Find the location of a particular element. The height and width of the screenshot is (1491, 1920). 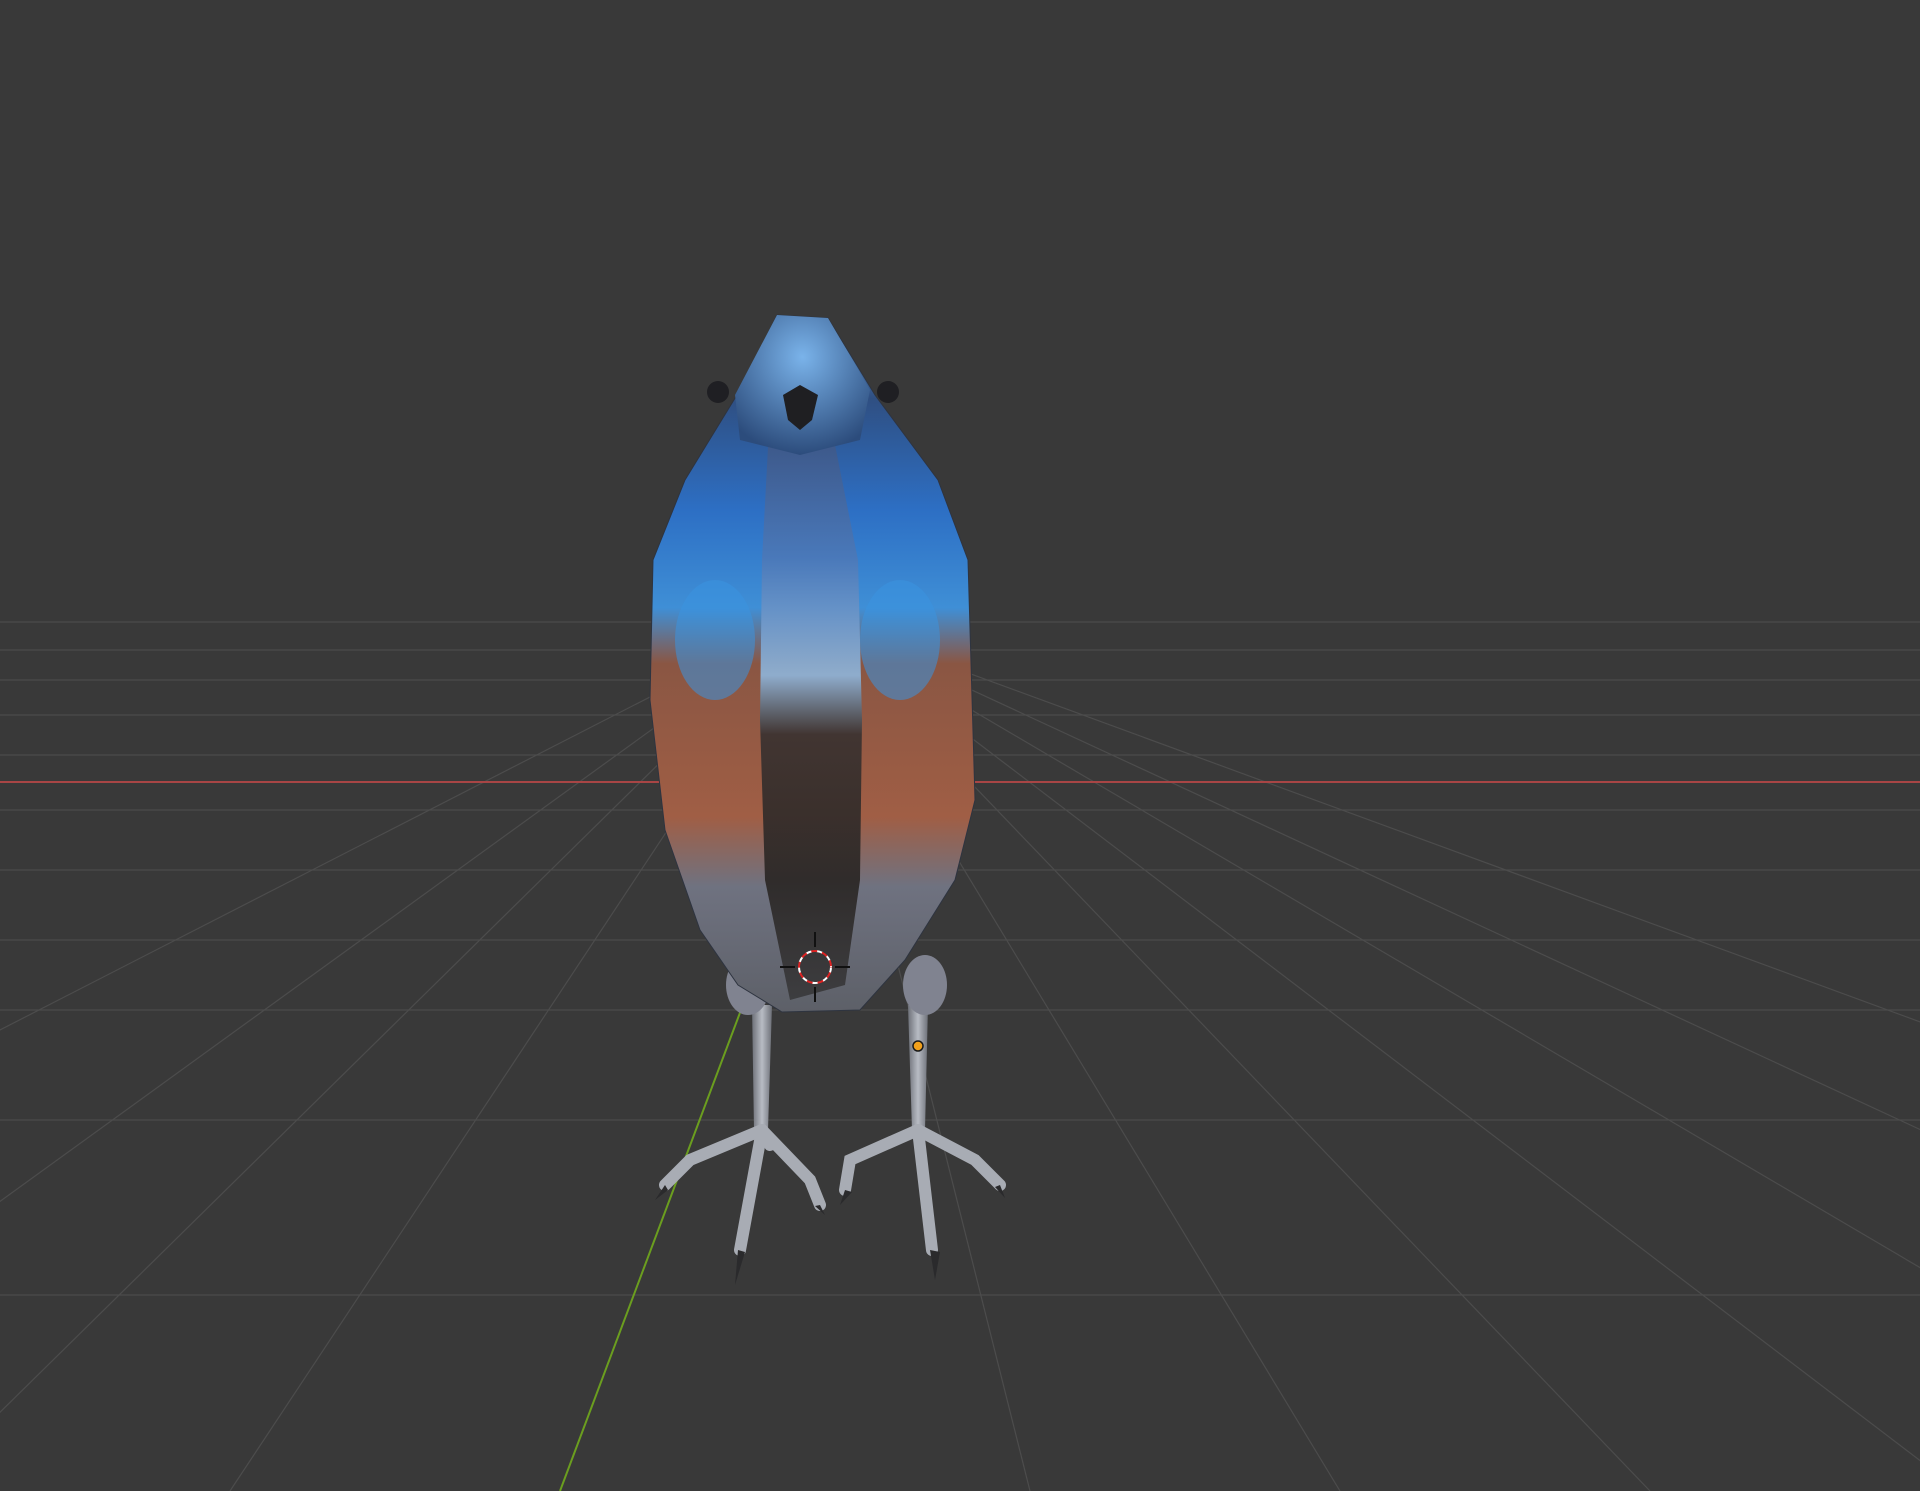

bird-right-eye is located at coordinates (888, 392).